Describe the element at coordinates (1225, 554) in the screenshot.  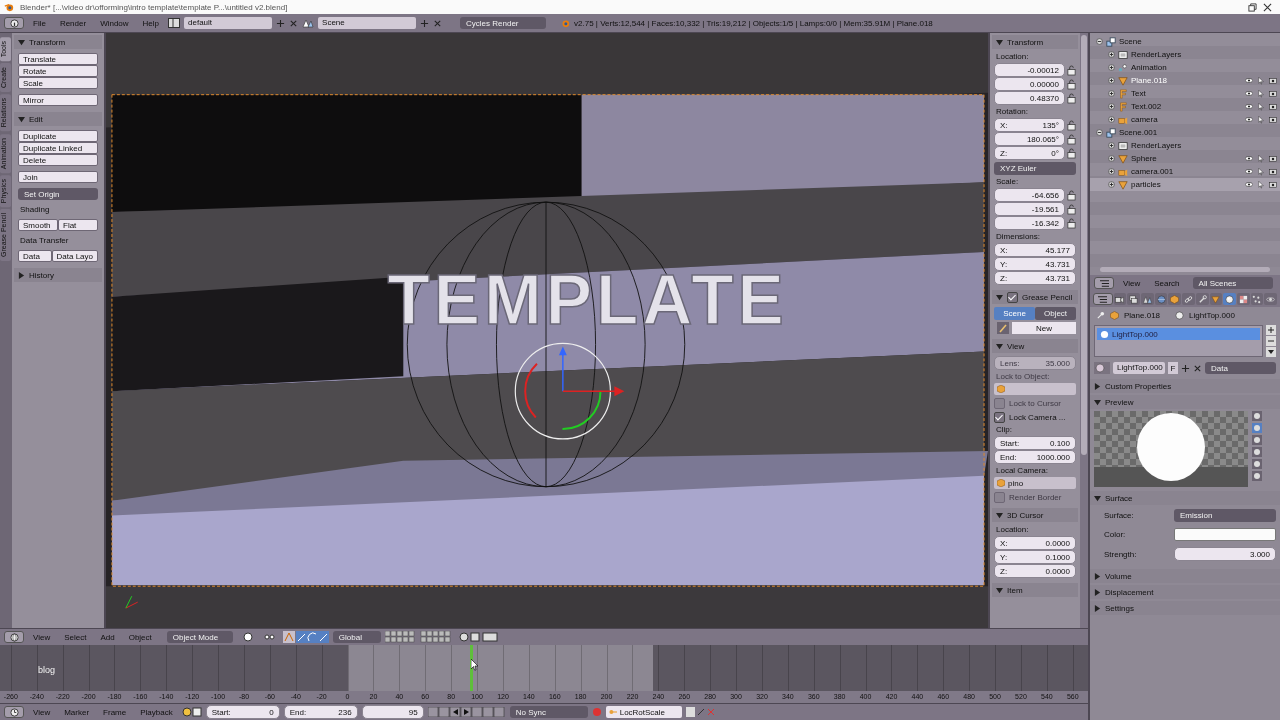
I see `strength-field: 3.000` at that location.